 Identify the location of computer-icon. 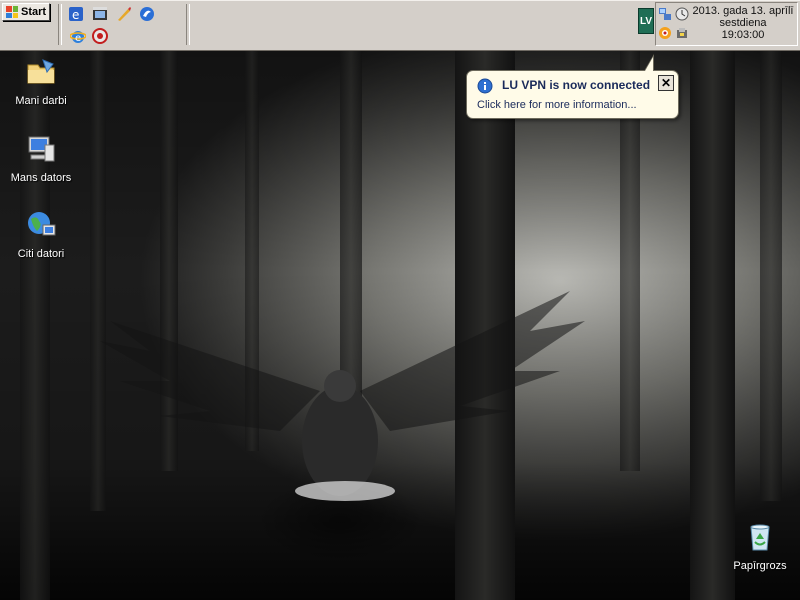
(41, 149).